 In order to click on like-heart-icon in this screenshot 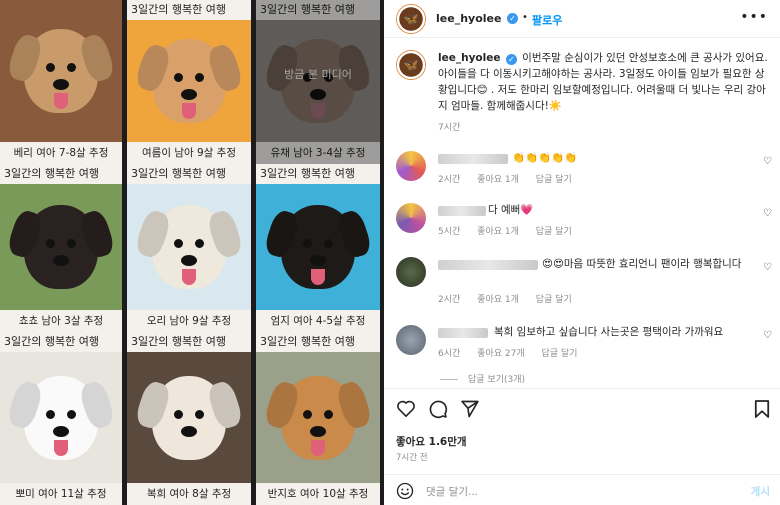, I will do `click(406, 408)`.